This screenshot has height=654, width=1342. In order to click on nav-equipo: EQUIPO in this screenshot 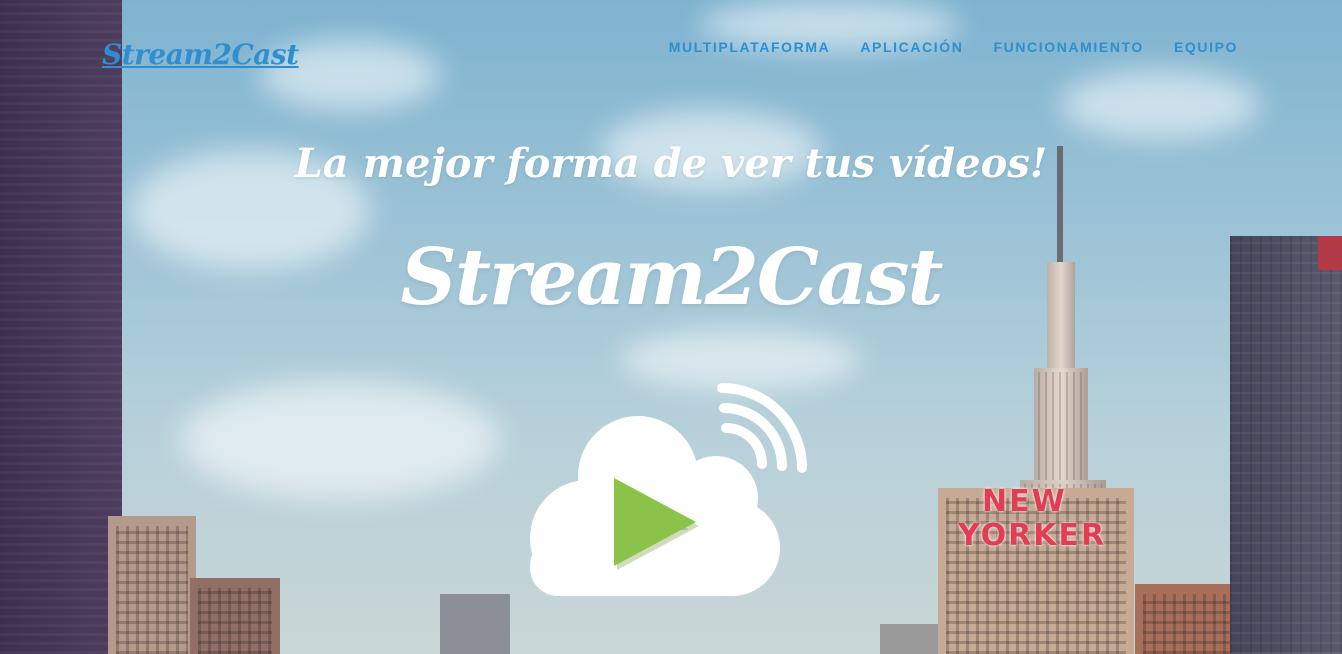, I will do `click(1206, 47)`.